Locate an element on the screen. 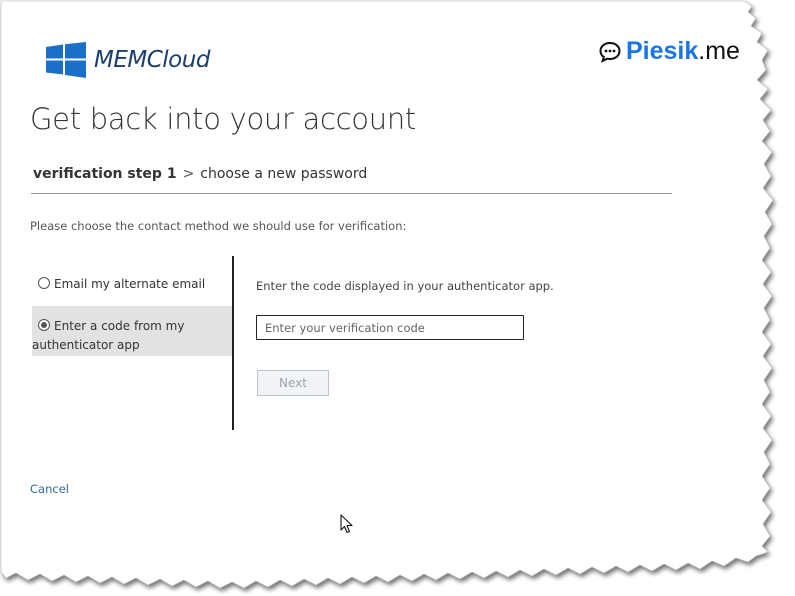 This screenshot has width=795, height=596. next-step: choose a new password is located at coordinates (284, 174).